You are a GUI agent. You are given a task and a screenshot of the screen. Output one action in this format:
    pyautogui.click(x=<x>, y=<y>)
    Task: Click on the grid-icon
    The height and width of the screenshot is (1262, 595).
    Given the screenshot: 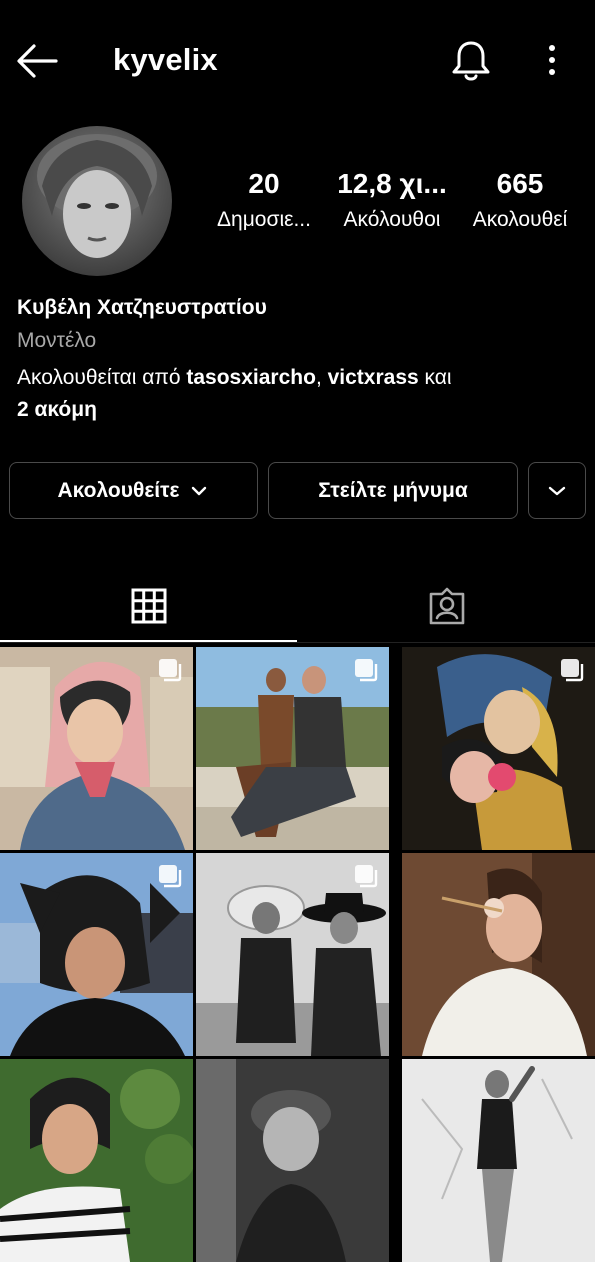 What is the action you would take?
    pyautogui.click(x=148, y=606)
    